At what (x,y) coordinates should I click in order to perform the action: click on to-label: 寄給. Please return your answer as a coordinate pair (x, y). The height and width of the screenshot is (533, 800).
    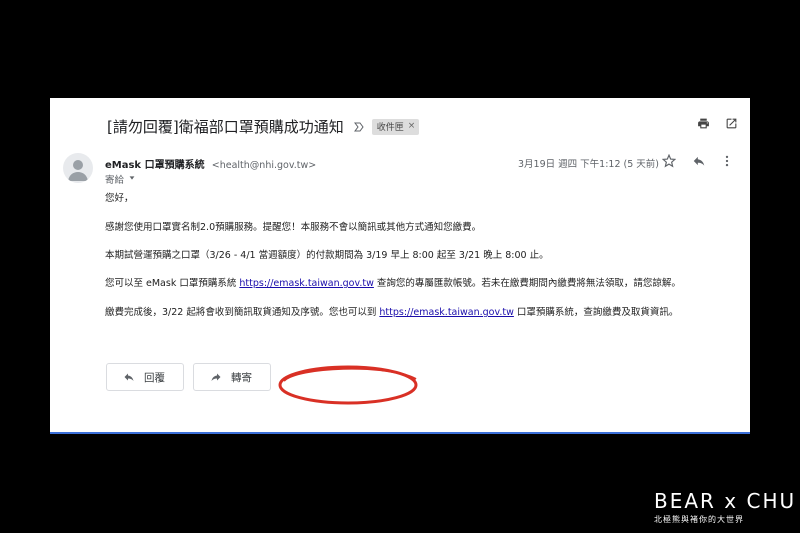
    Looking at the image, I should click on (115, 180).